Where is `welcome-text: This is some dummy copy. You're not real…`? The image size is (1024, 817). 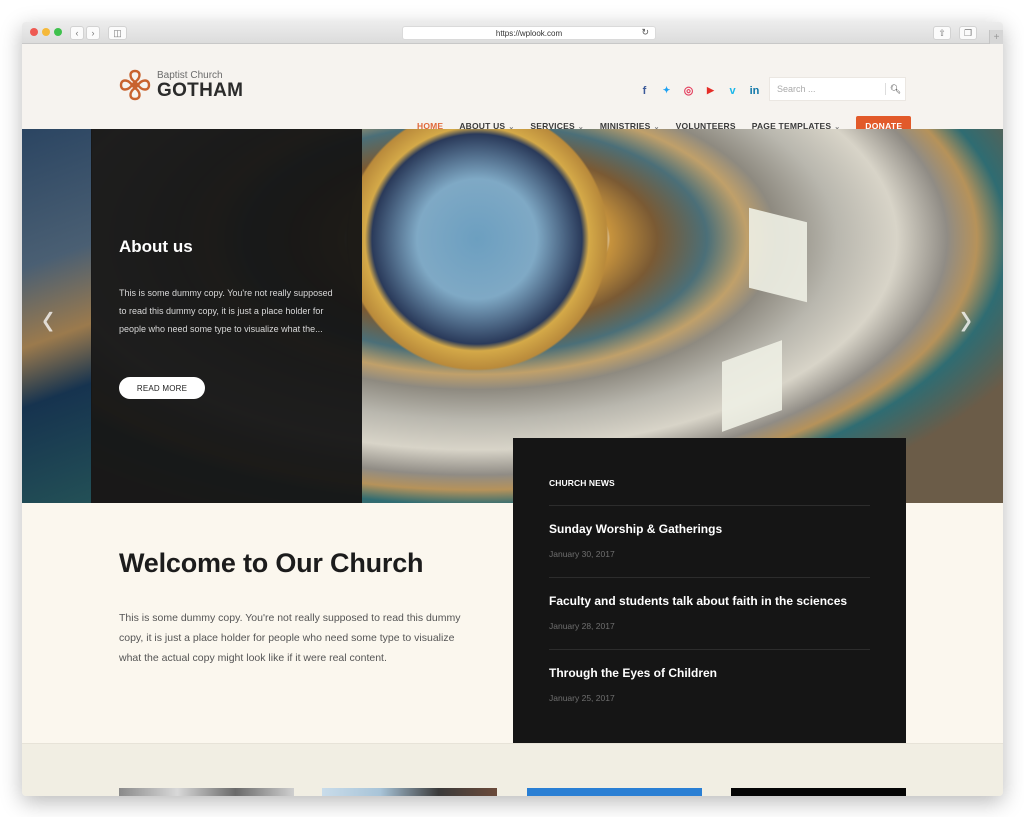
welcome-text: This is some dummy copy. You're not real… is located at coordinates (290, 638).